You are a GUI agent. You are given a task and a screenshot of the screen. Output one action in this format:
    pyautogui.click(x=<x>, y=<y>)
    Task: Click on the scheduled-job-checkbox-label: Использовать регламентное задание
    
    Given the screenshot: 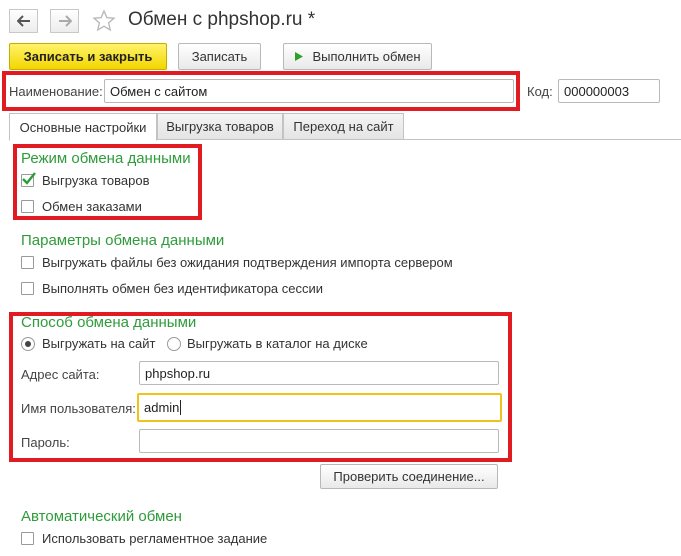 What is the action you would take?
    pyautogui.click(x=155, y=538)
    